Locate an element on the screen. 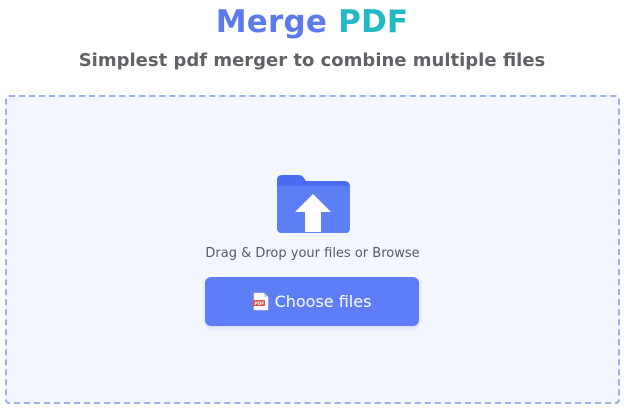 Image resolution: width=624 pixels, height=410 pixels. title-word-merge: Merge is located at coordinates (271, 22).